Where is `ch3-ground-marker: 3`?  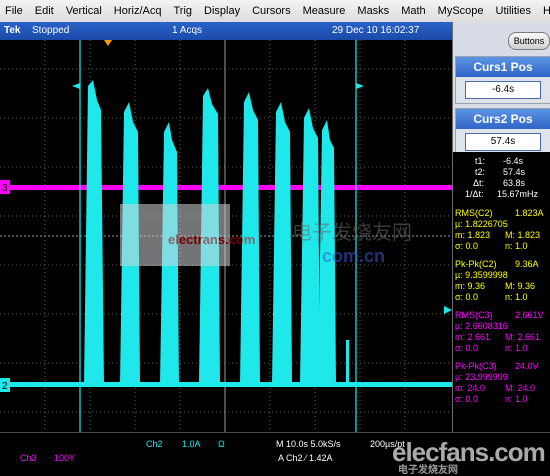 ch3-ground-marker: 3 is located at coordinates (5, 187).